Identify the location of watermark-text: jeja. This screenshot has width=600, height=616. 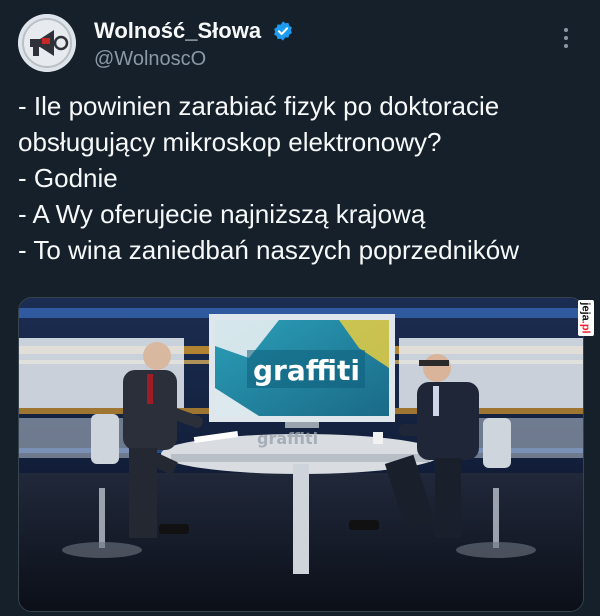
(586, 311).